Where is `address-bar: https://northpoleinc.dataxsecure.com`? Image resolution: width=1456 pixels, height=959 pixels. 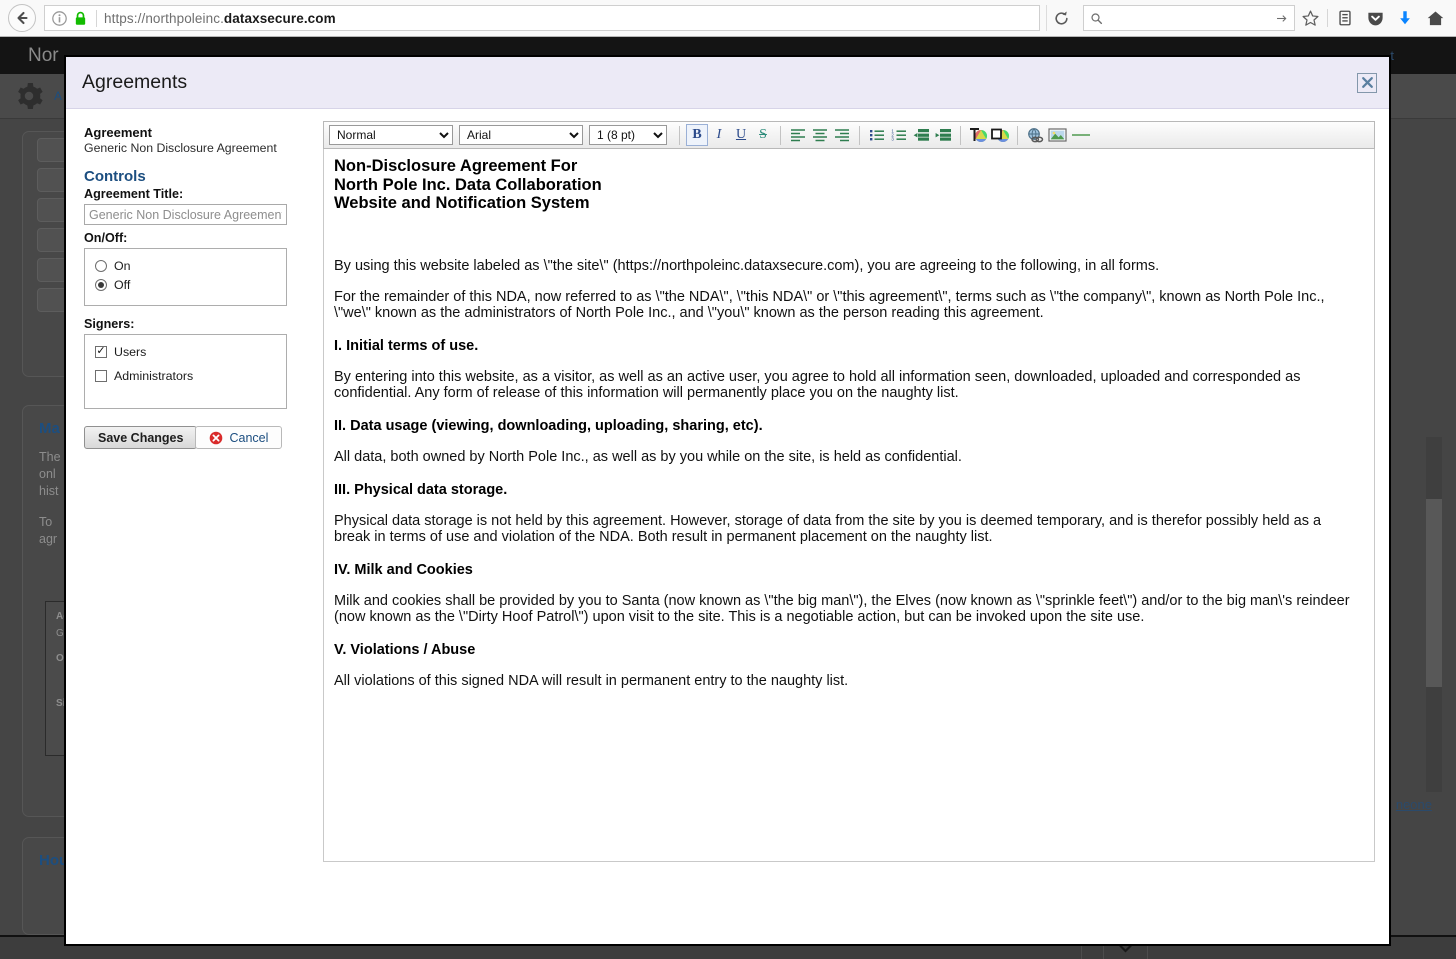
address-bar: https://northpoleinc.dataxsecure.com is located at coordinates (542, 18).